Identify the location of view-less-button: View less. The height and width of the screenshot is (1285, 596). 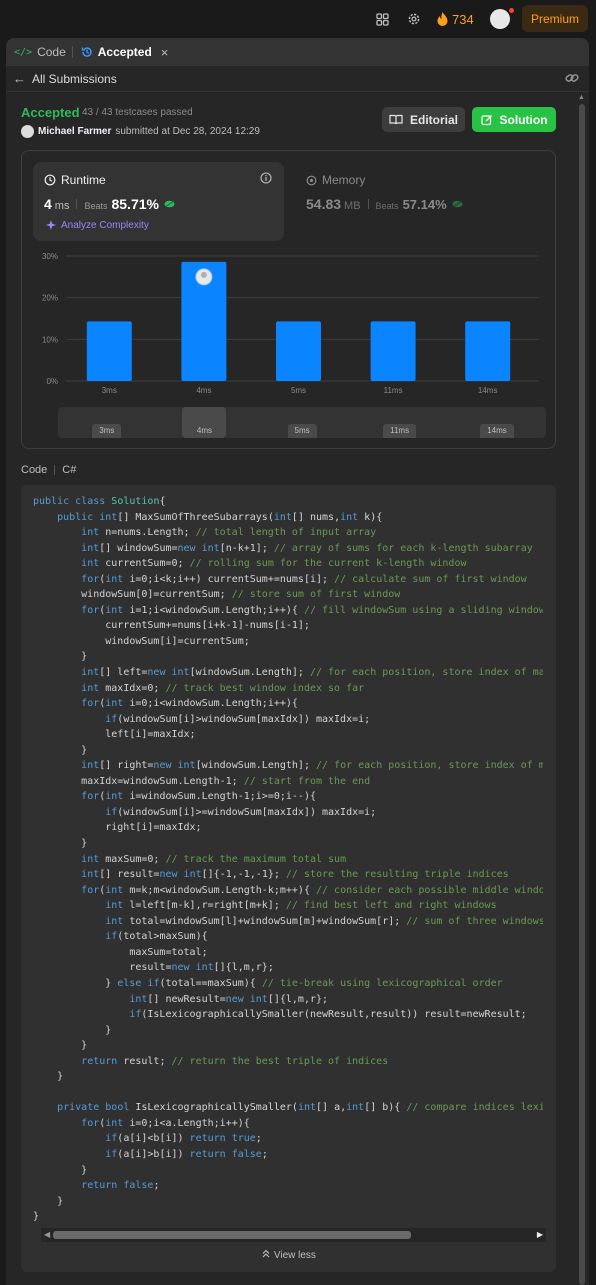
(288, 1255).